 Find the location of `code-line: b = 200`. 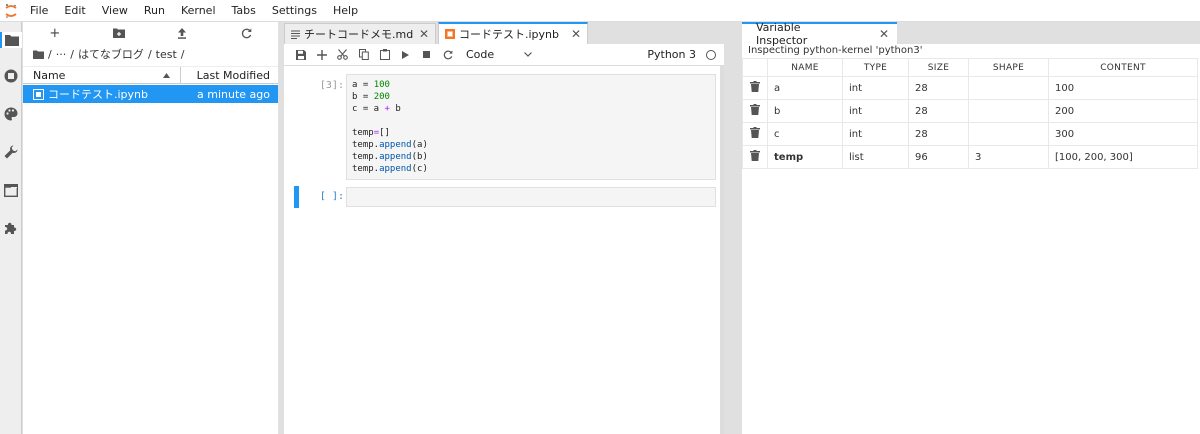

code-line: b = 200 is located at coordinates (371, 97).